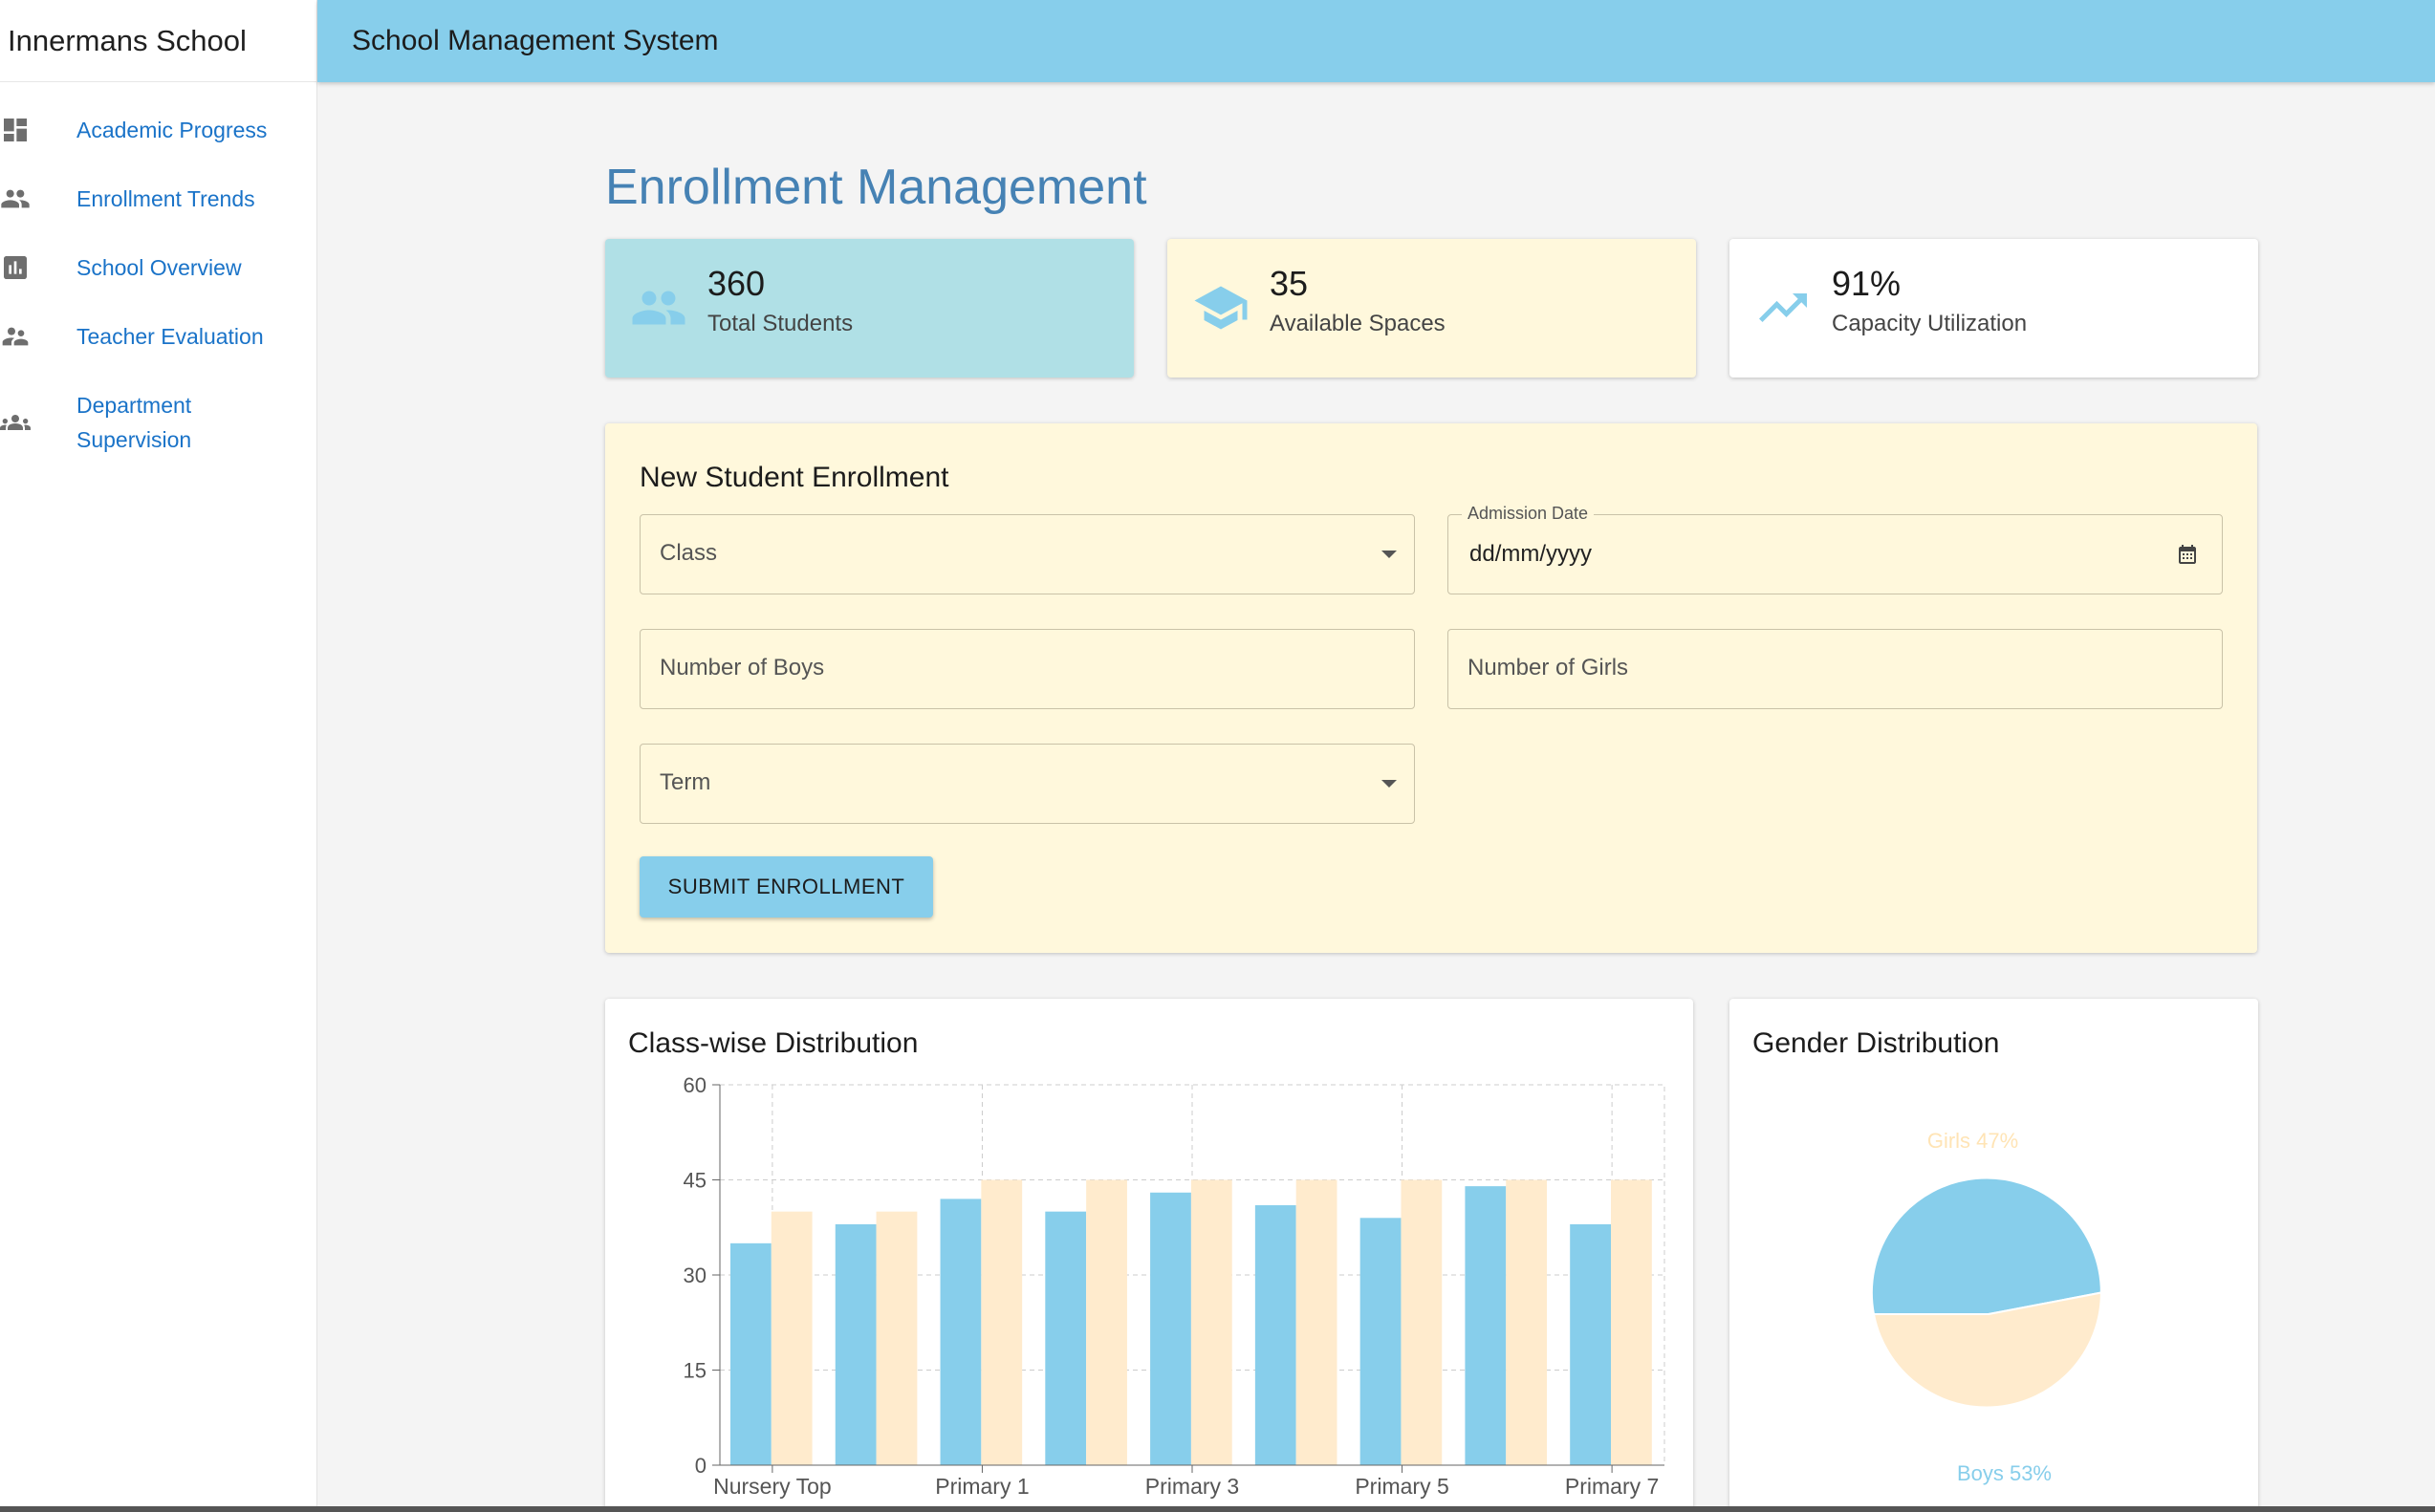  Describe the element at coordinates (695, 1085) in the screenshot. I see `y-tick-label: 60` at that location.